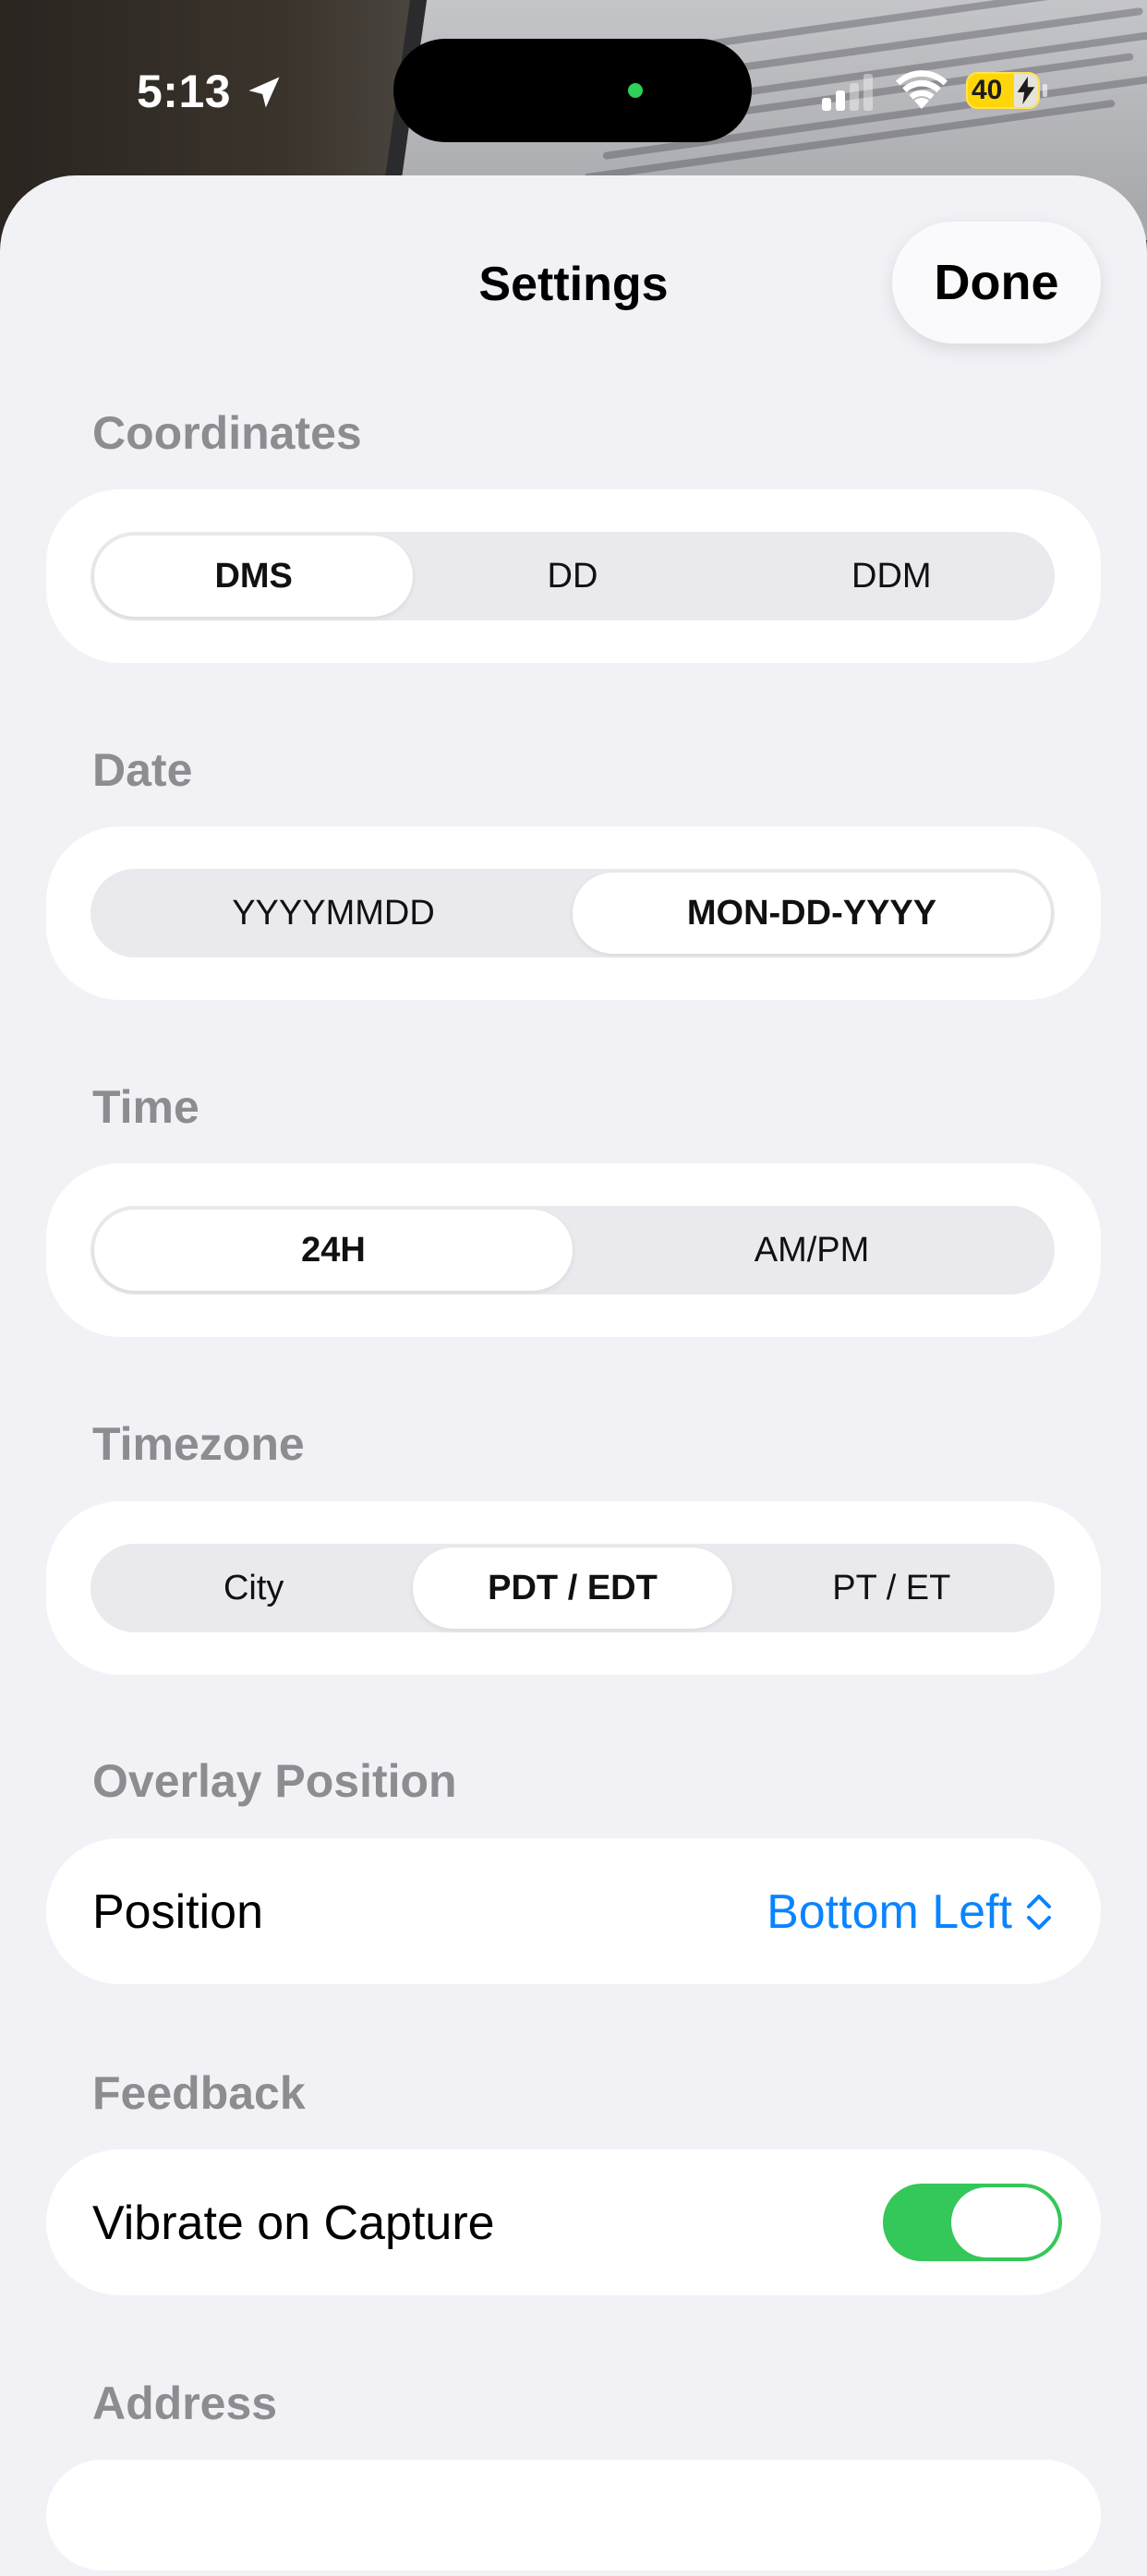  What do you see at coordinates (812, 913) in the screenshot?
I see `segment-date-mon-dd-yyyy: MON-DD-YYYY` at bounding box center [812, 913].